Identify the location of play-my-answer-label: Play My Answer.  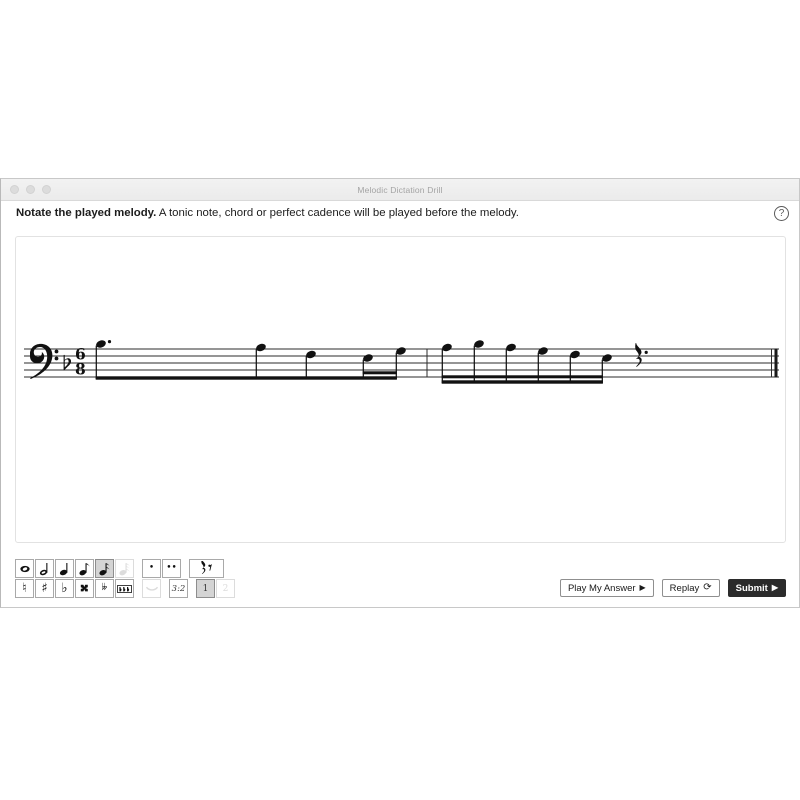
(601, 588).